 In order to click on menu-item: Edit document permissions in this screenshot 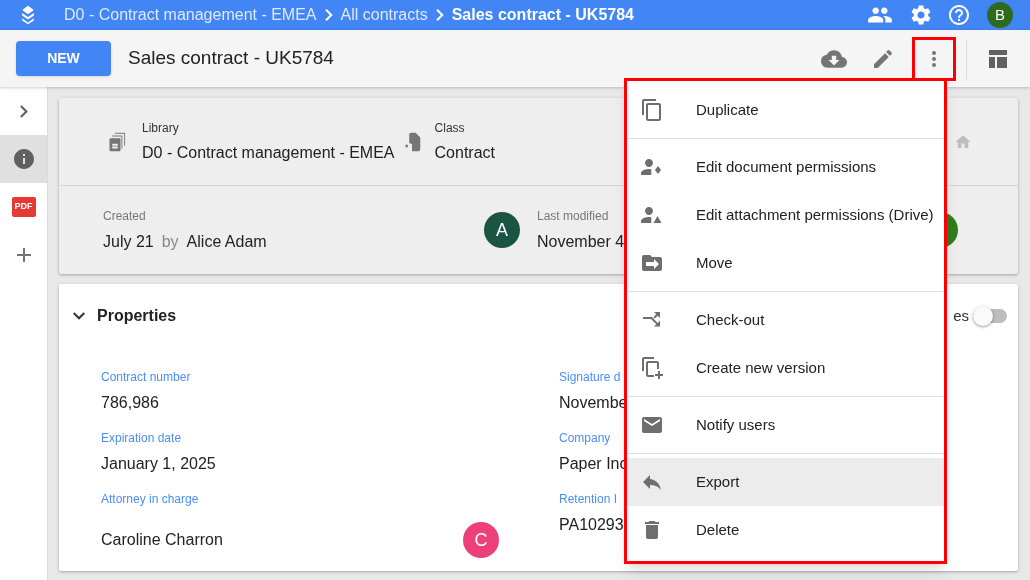, I will do `click(785, 167)`.